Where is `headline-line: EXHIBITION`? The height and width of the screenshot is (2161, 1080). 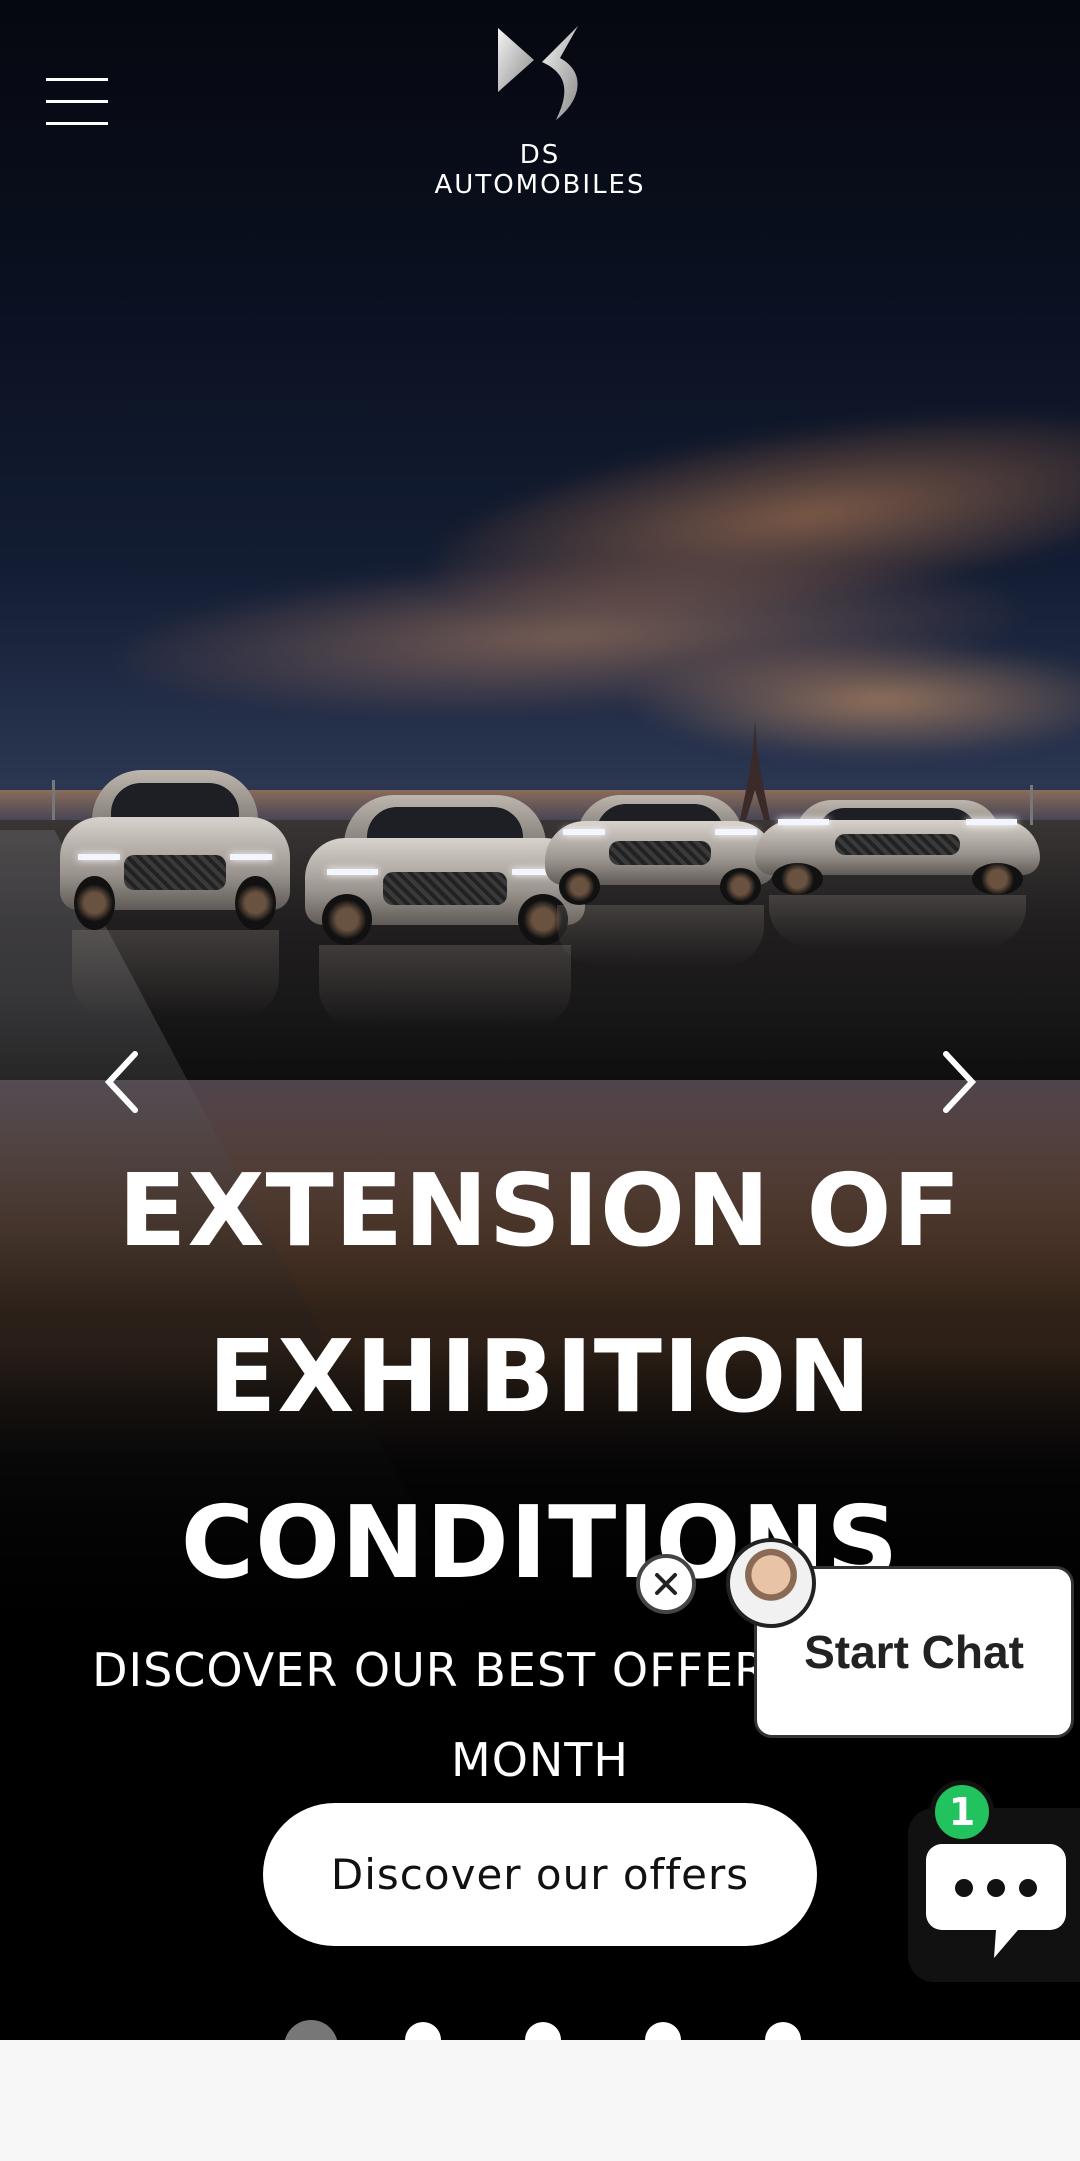
headline-line: EXHIBITION is located at coordinates (540, 1376).